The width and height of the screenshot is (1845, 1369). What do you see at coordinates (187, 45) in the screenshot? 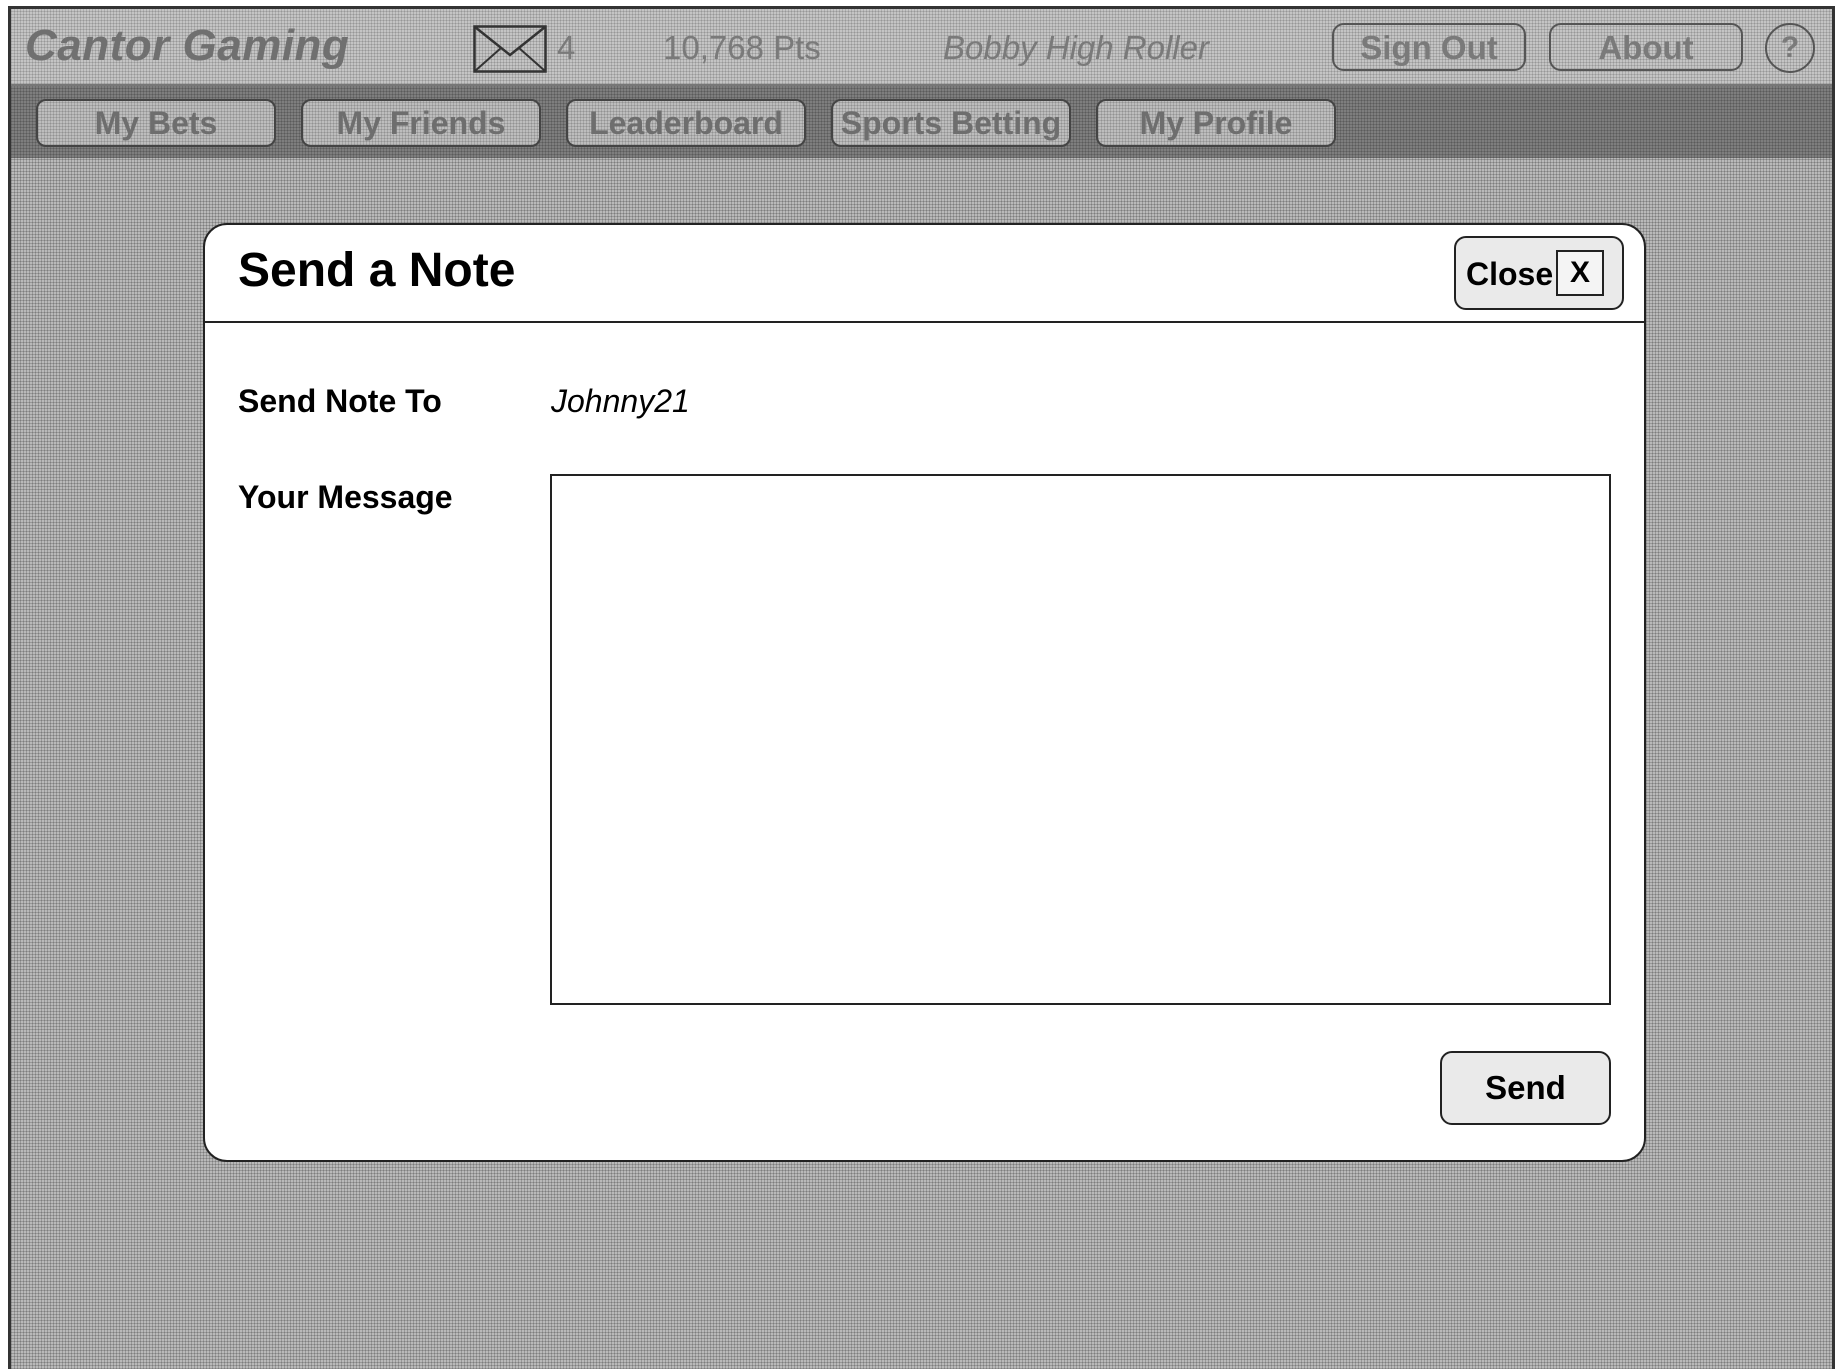
I see `brand-logo: Cantor Gaming` at bounding box center [187, 45].